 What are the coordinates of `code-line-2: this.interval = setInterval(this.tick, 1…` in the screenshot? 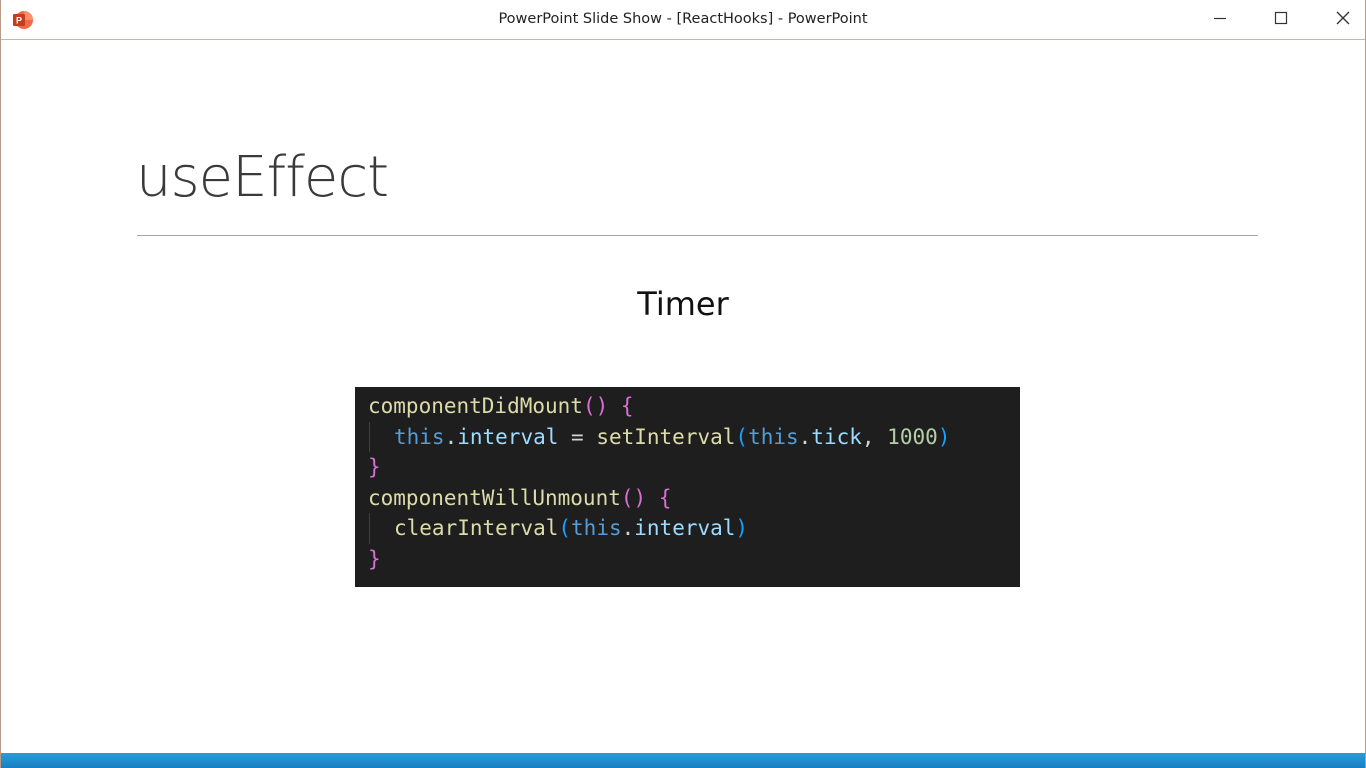 It's located at (694, 437).